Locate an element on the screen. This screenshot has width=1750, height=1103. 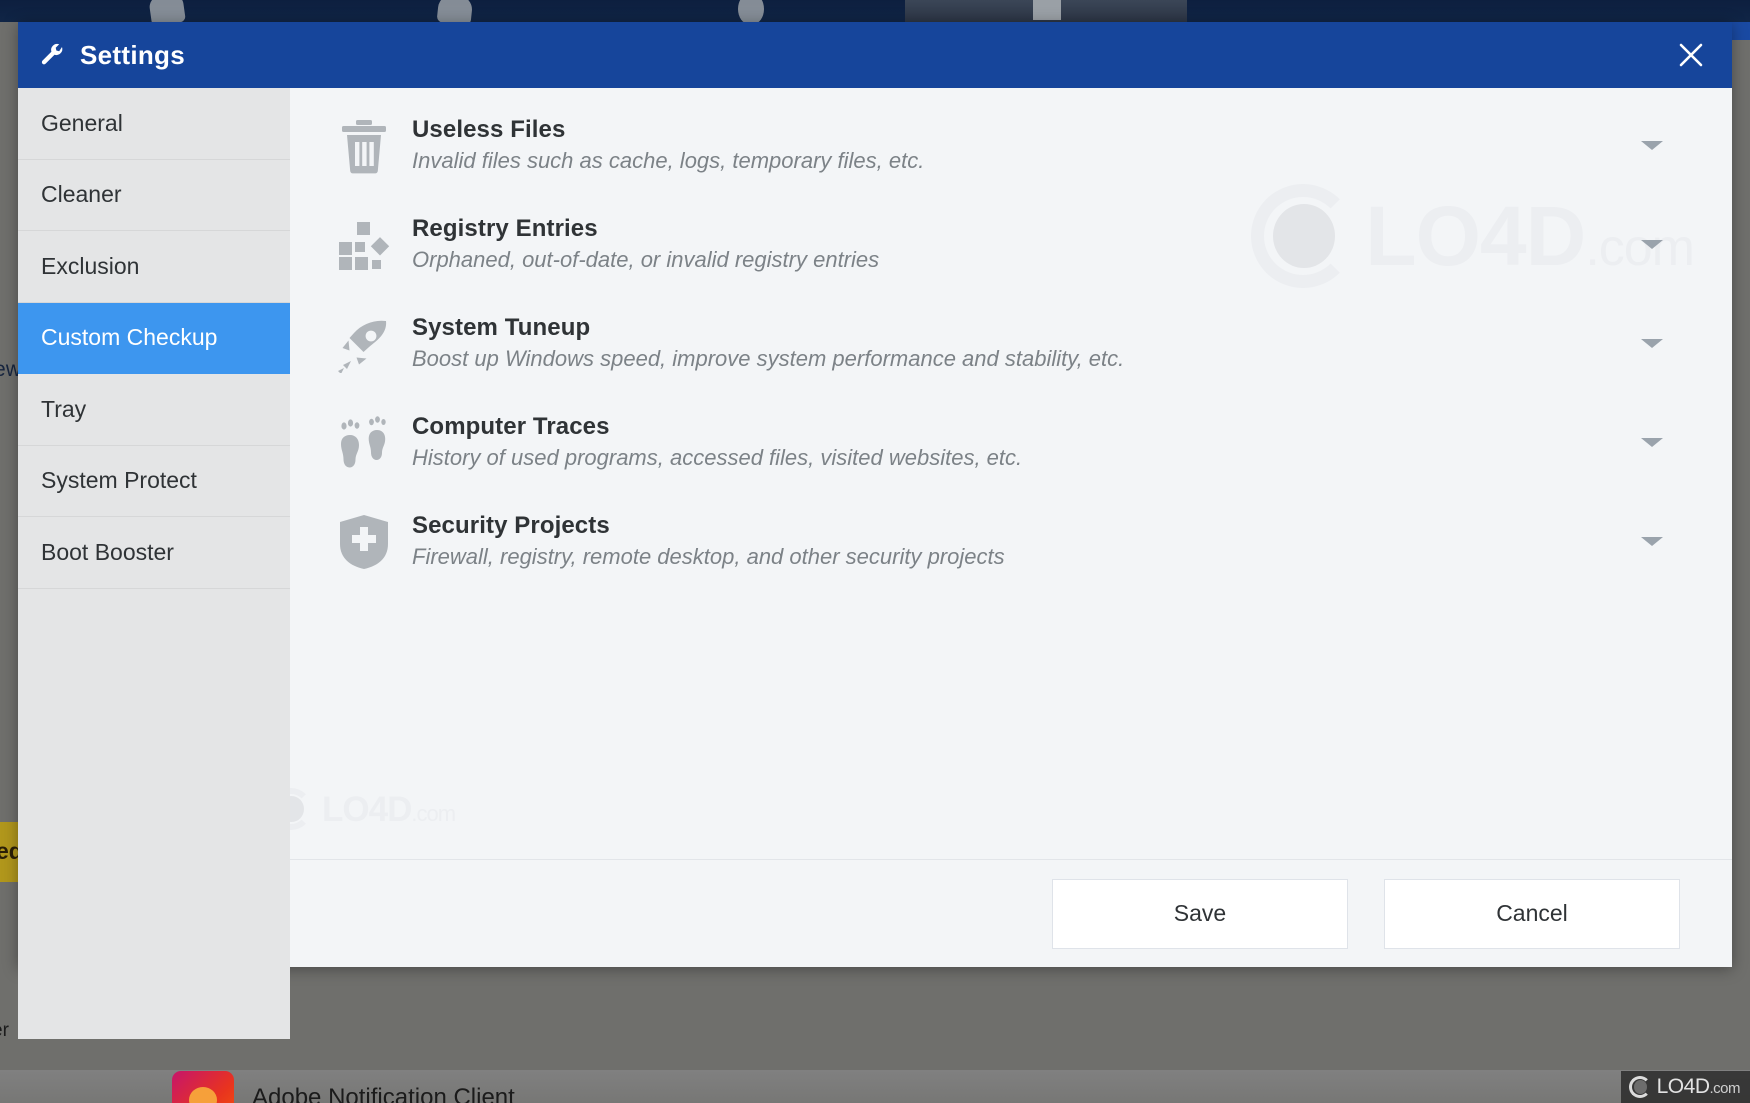
feature-title: Computer Traces is located at coordinates (511, 427).